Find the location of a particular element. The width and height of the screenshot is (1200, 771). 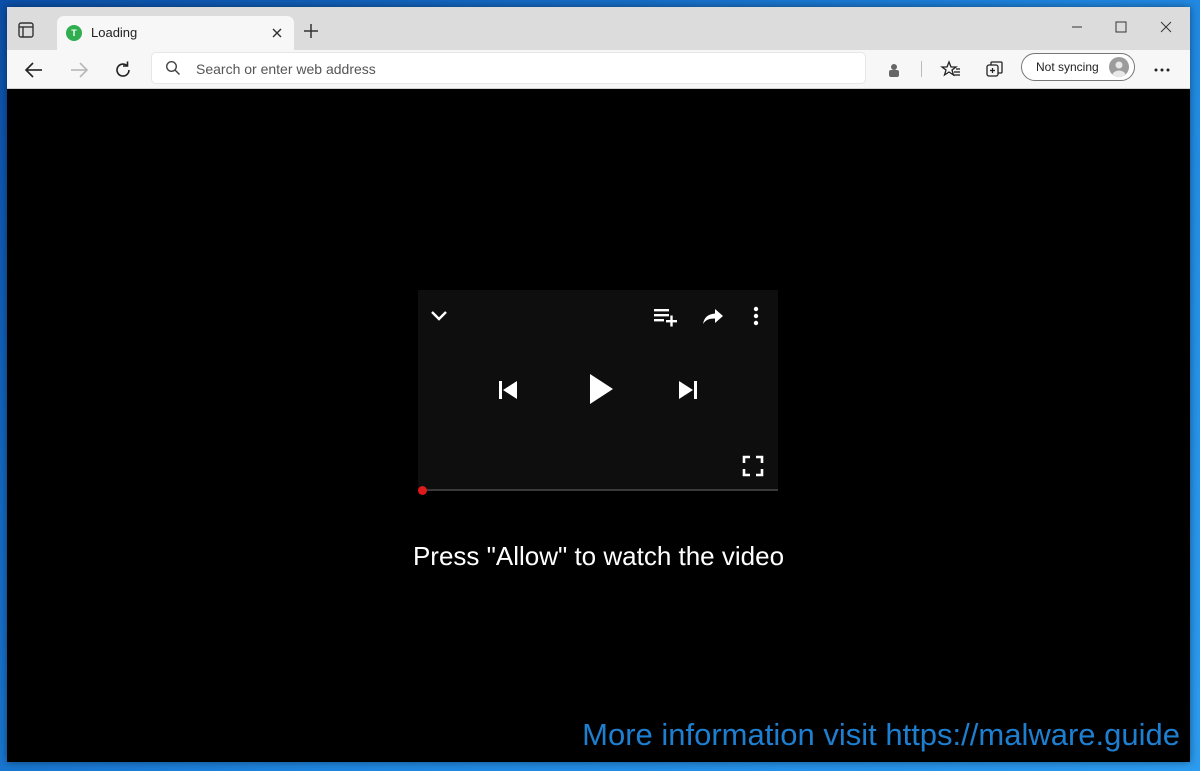

puzzle-extension-icon is located at coordinates (894, 70).